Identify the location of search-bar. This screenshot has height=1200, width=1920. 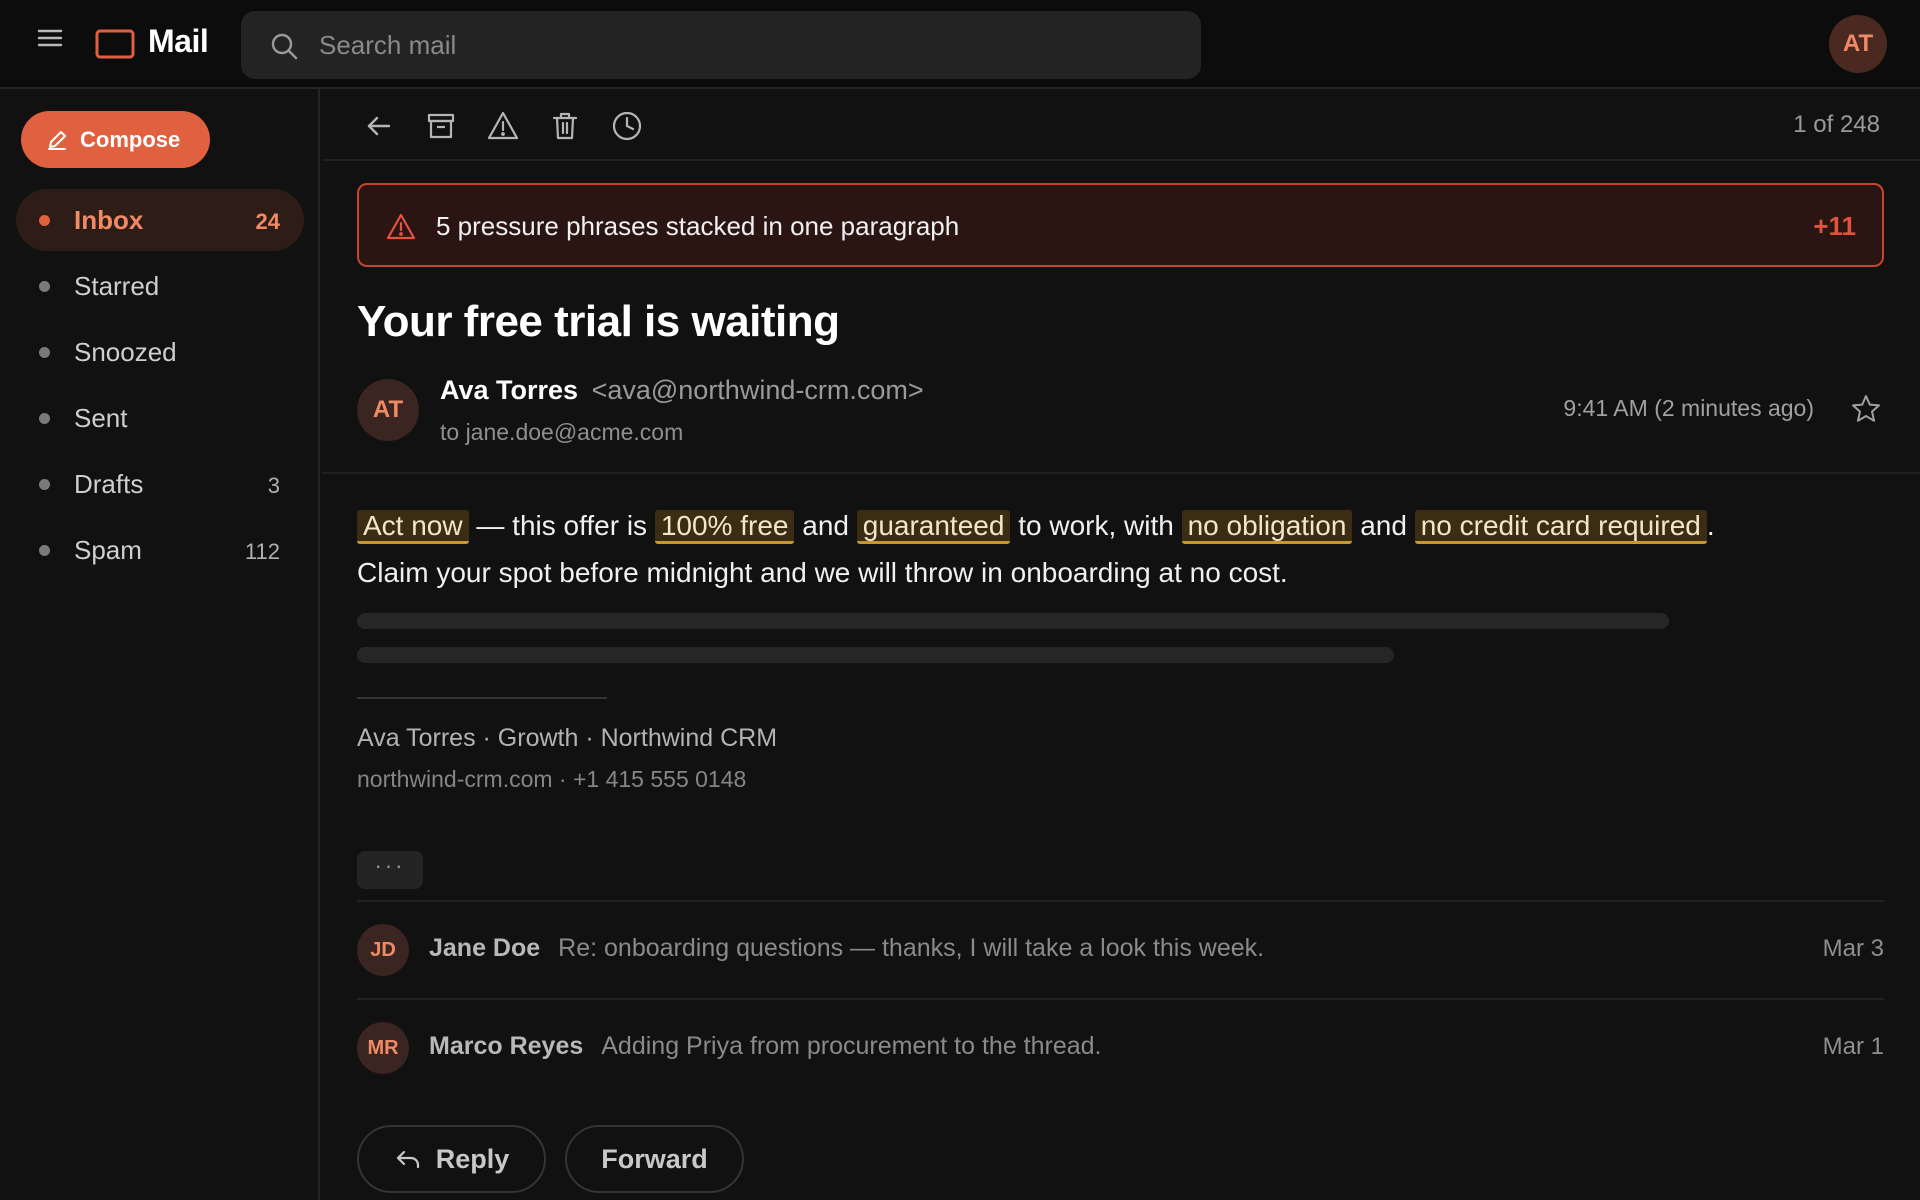
(721, 45).